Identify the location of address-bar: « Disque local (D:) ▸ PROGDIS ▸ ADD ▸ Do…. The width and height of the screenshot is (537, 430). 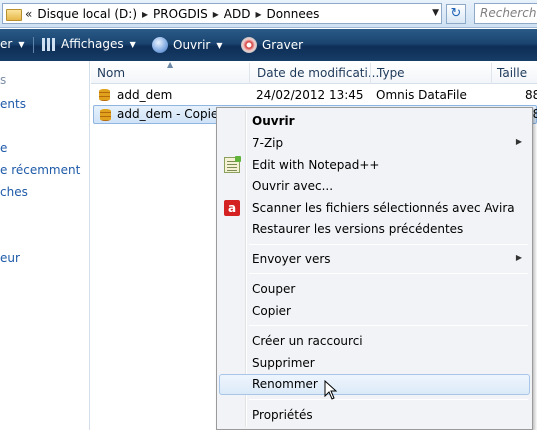
(222, 13).